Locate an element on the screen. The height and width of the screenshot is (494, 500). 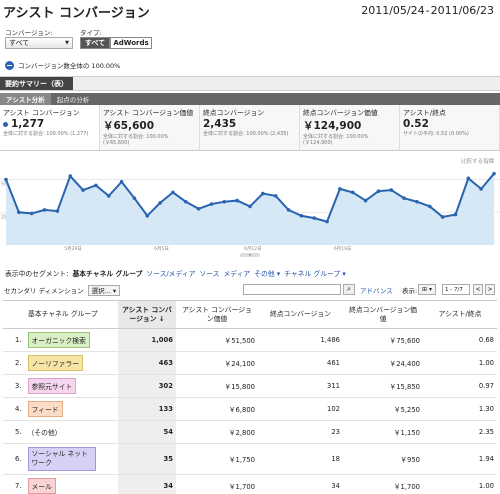
chart-resize-handle: ▾ is located at coordinates (250, 255).